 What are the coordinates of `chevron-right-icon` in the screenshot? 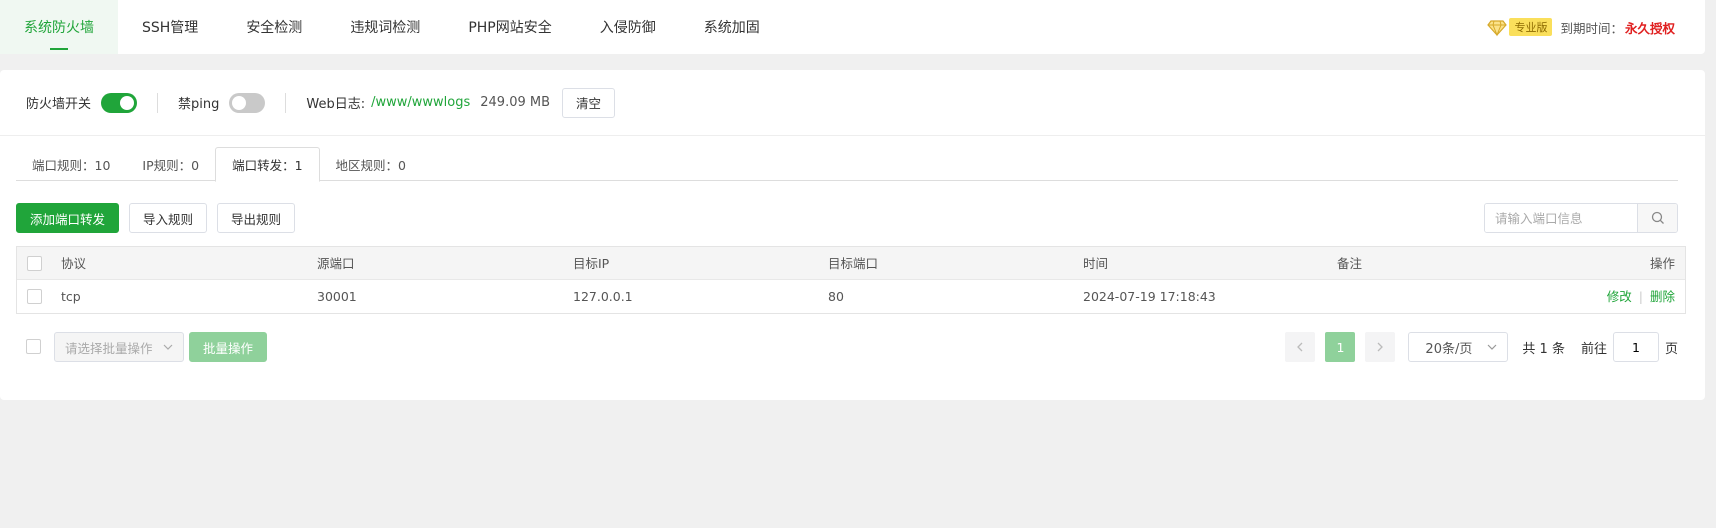 It's located at (1380, 347).